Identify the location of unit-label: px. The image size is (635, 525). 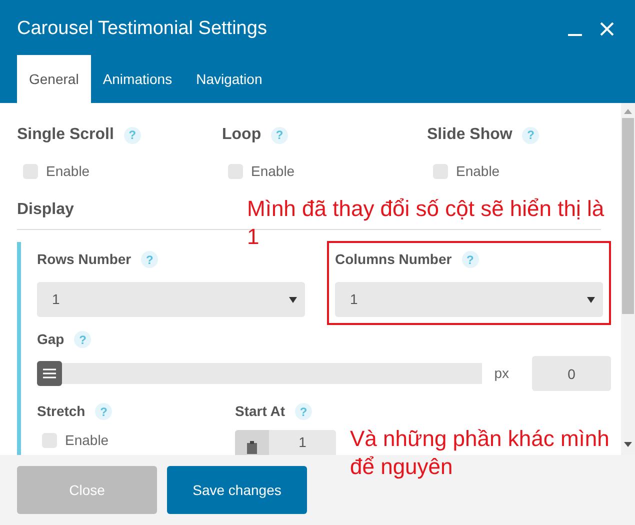
(501, 373).